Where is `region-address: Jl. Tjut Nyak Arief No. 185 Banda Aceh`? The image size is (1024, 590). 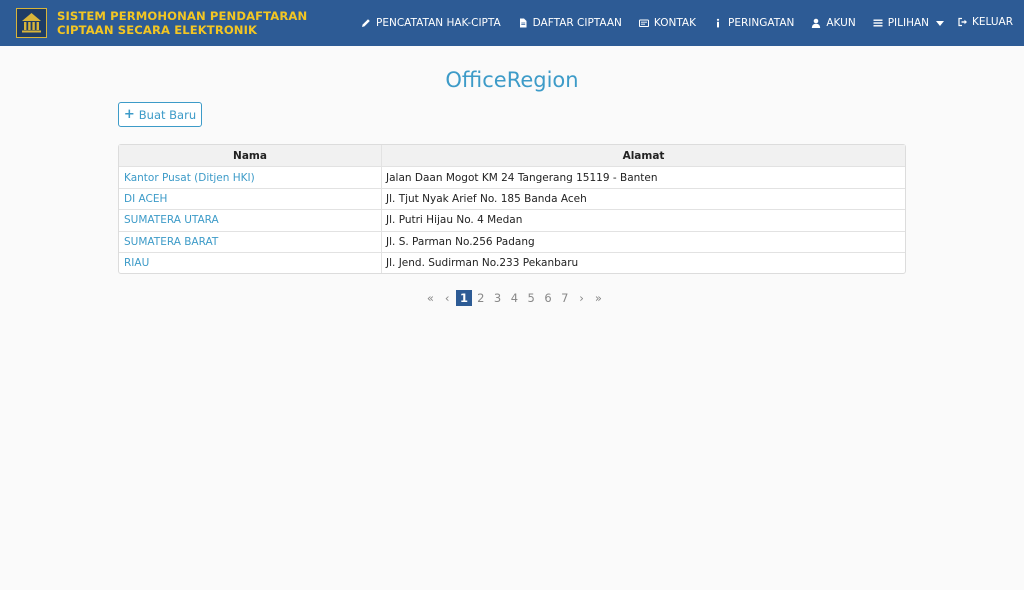 region-address: Jl. Tjut Nyak Arief No. 185 Banda Aceh is located at coordinates (486, 198).